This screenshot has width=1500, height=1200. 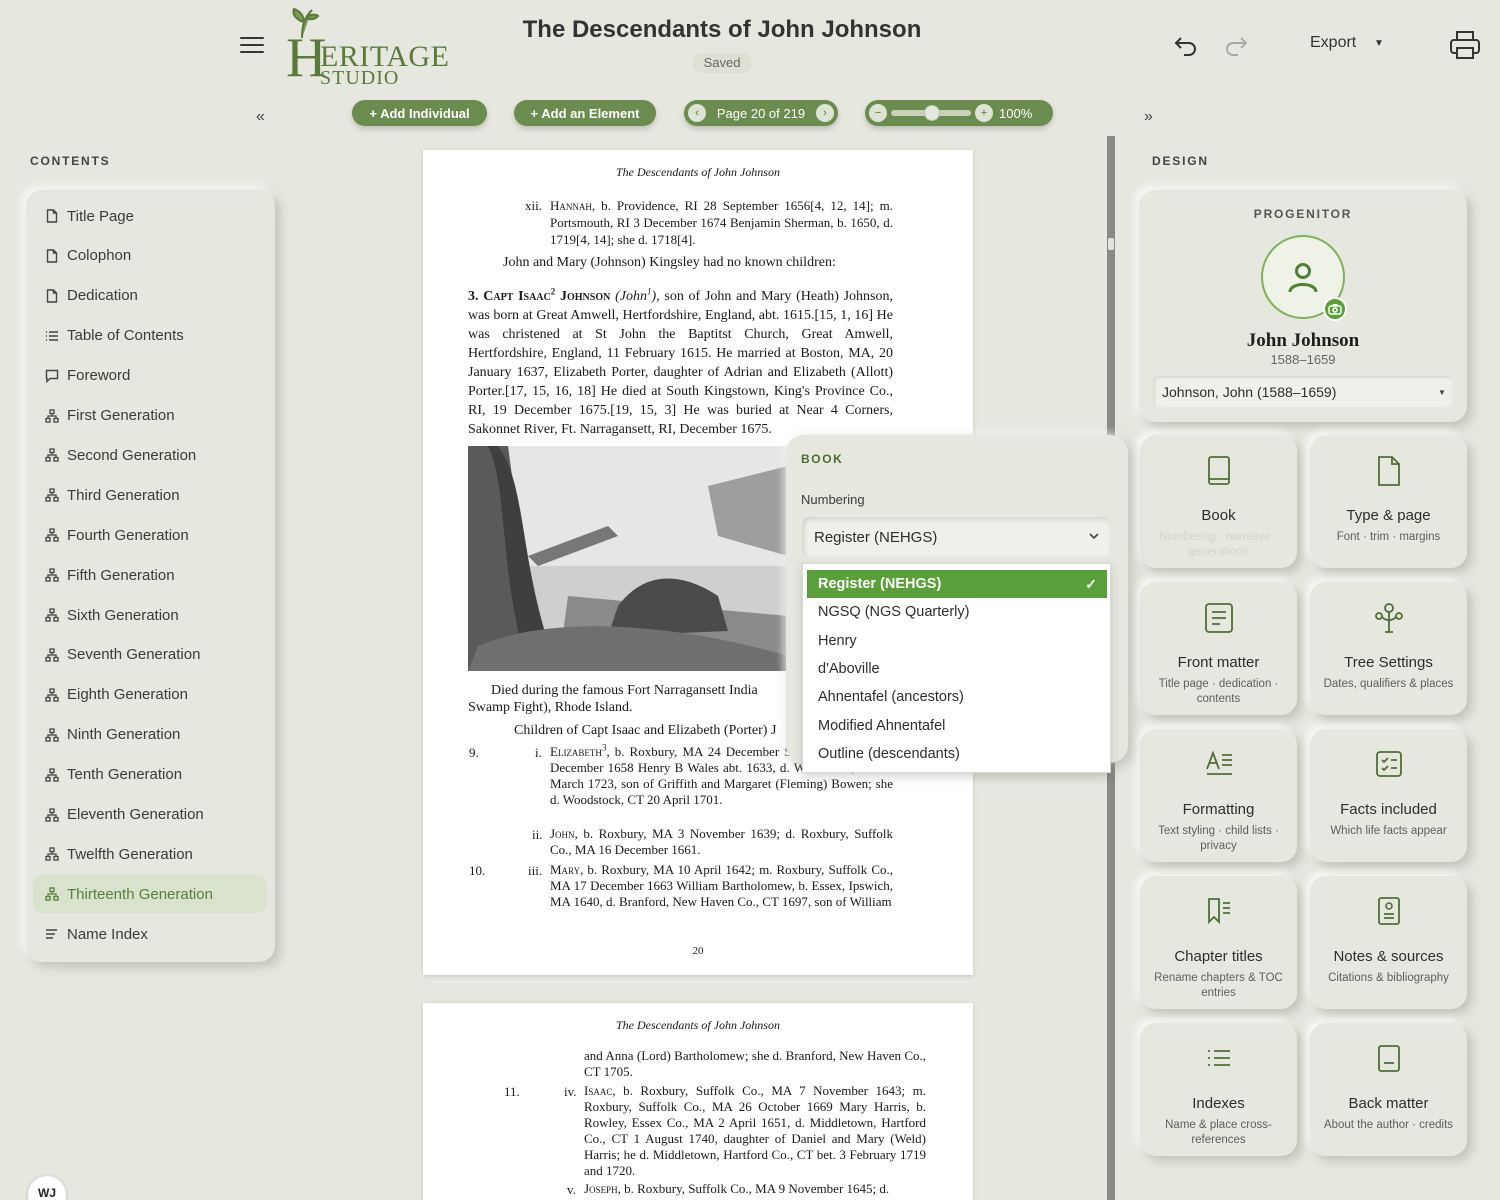 I want to click on numbering-option-label: Outline (descendants), so click(x=889, y=753).